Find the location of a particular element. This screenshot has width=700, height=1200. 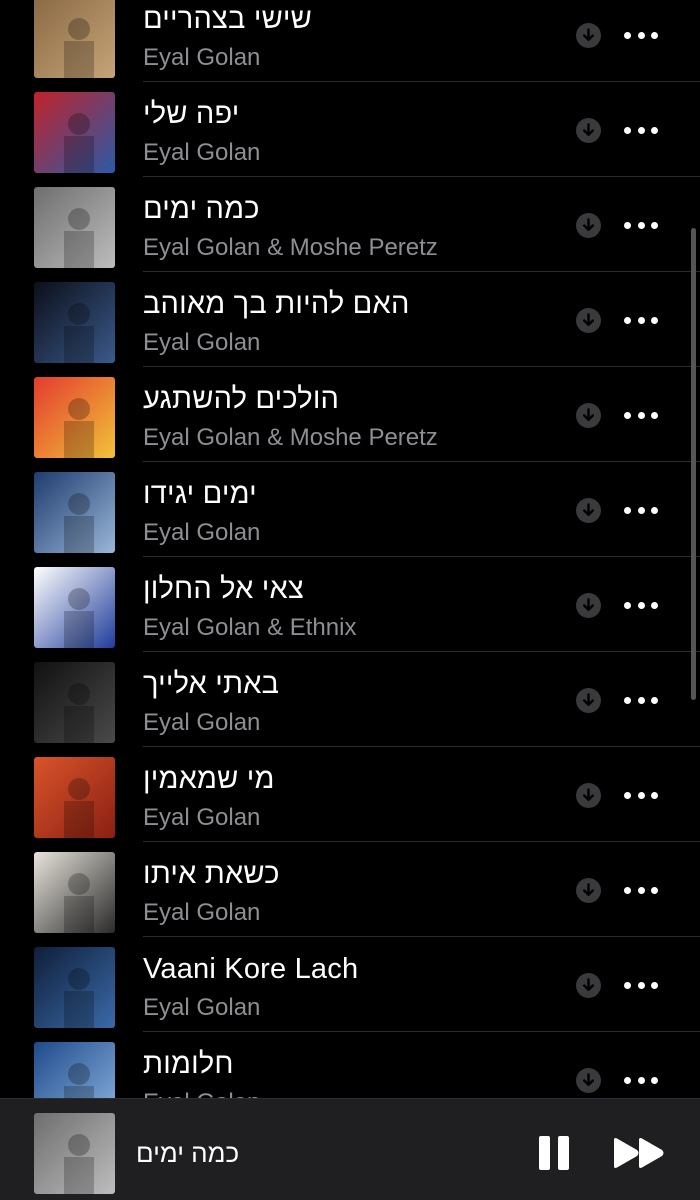

pause-button is located at coordinates (554, 1153).